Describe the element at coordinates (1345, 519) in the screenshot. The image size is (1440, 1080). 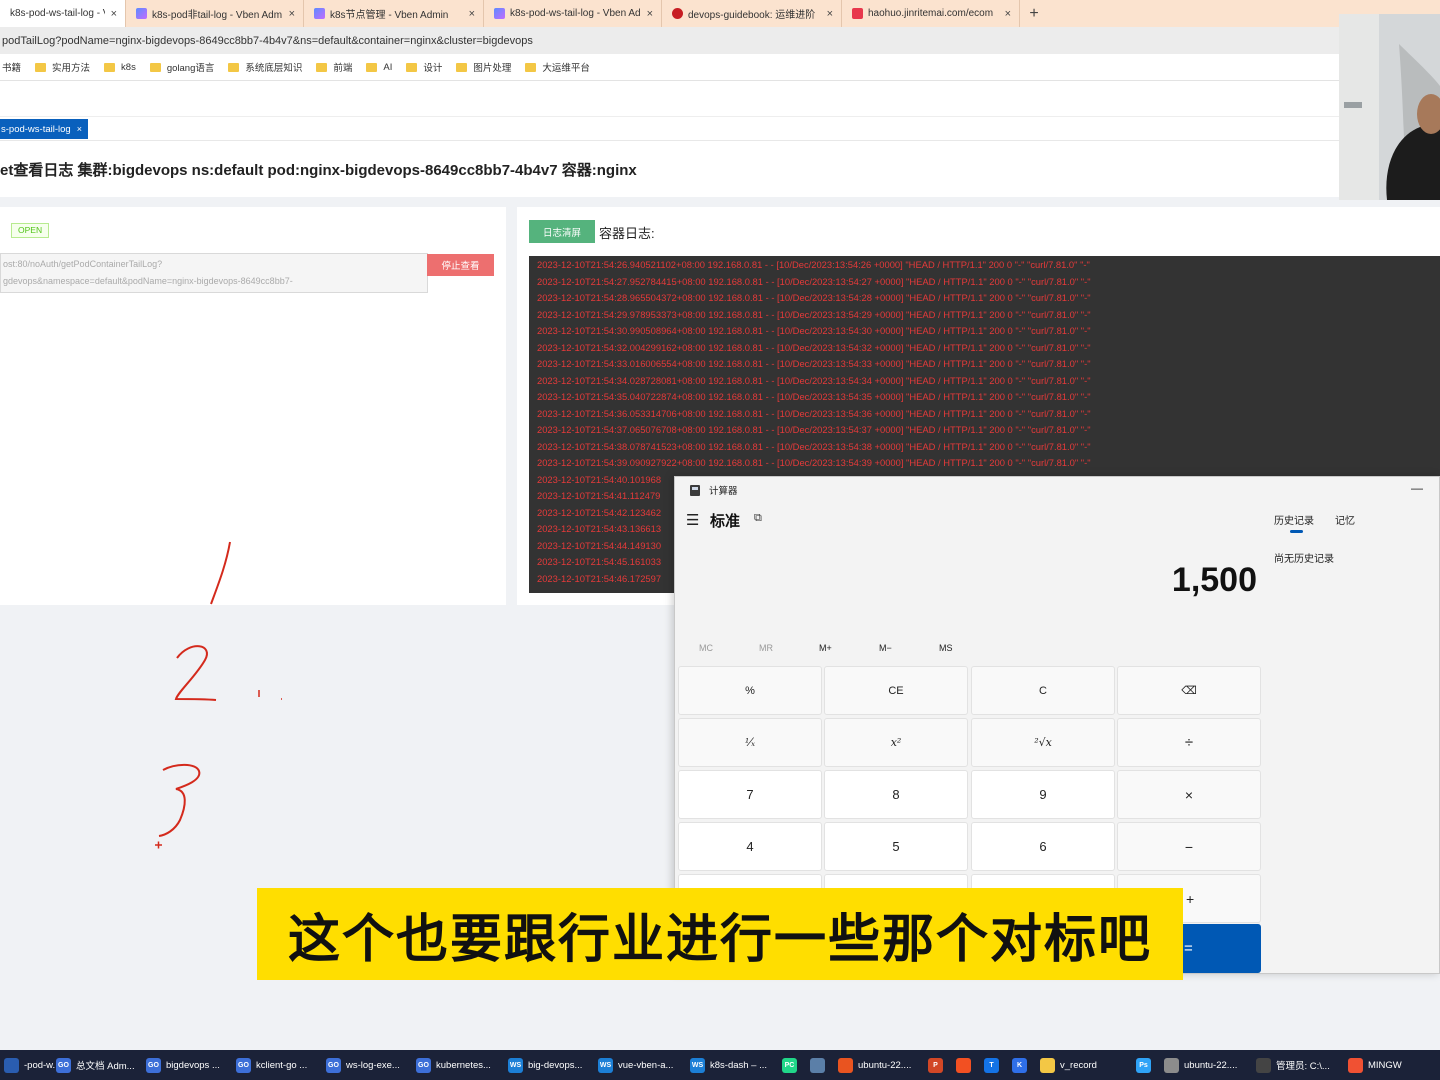
I see `memory-tab: 记忆` at that location.